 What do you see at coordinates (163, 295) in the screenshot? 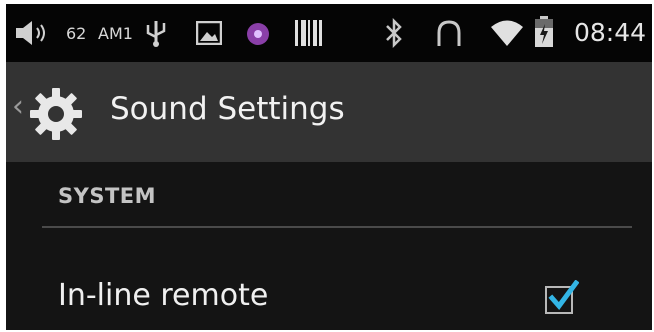
I see `preference-label: In-line remote` at bounding box center [163, 295].